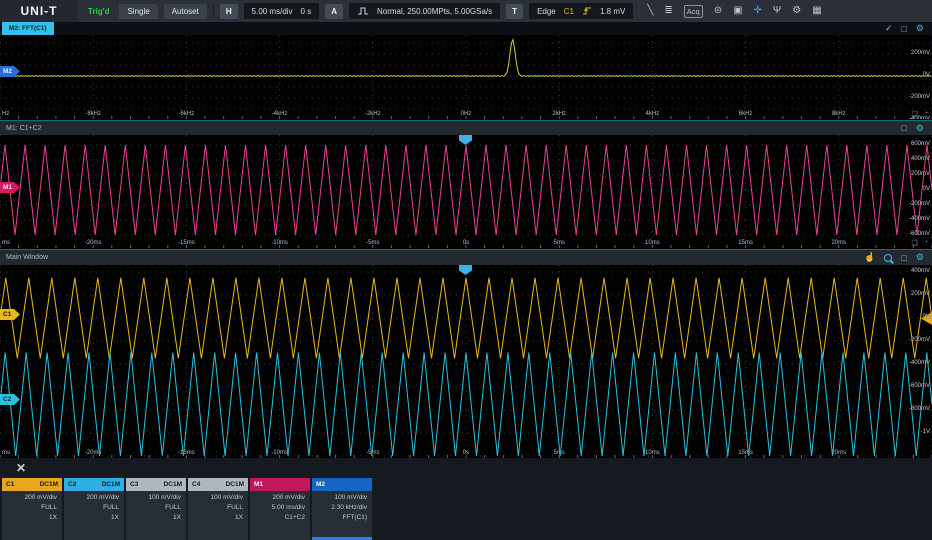  I want to click on timebase-box: 5.00 ms/div 0 s, so click(281, 11).